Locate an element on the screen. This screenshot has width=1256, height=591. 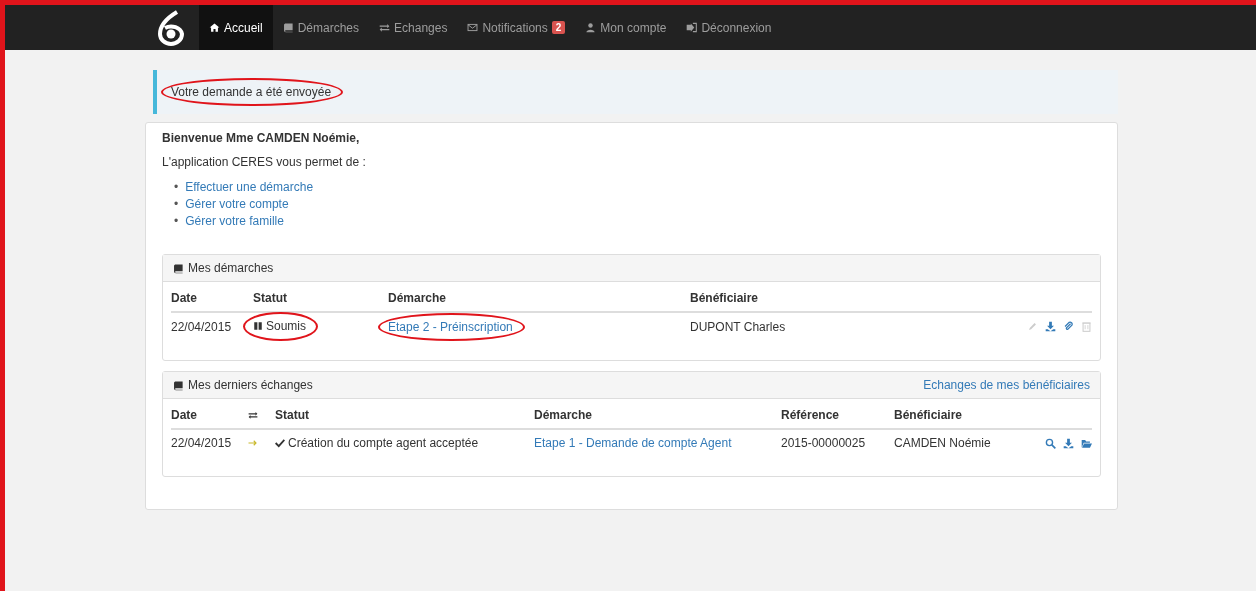
user-icon is located at coordinates (591, 27).